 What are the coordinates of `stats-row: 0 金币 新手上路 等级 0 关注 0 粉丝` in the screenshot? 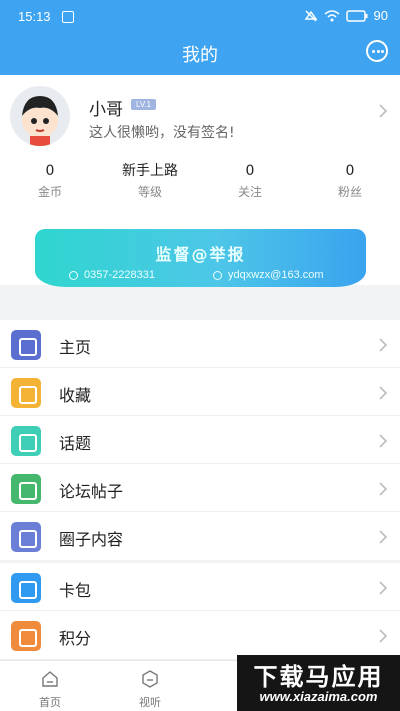 It's located at (200, 180).